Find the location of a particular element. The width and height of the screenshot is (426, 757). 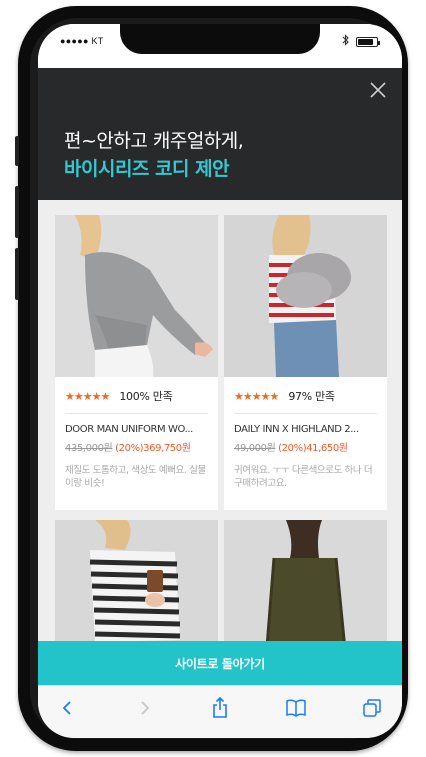

sale-price: (20%)369,750원 is located at coordinates (153, 448).